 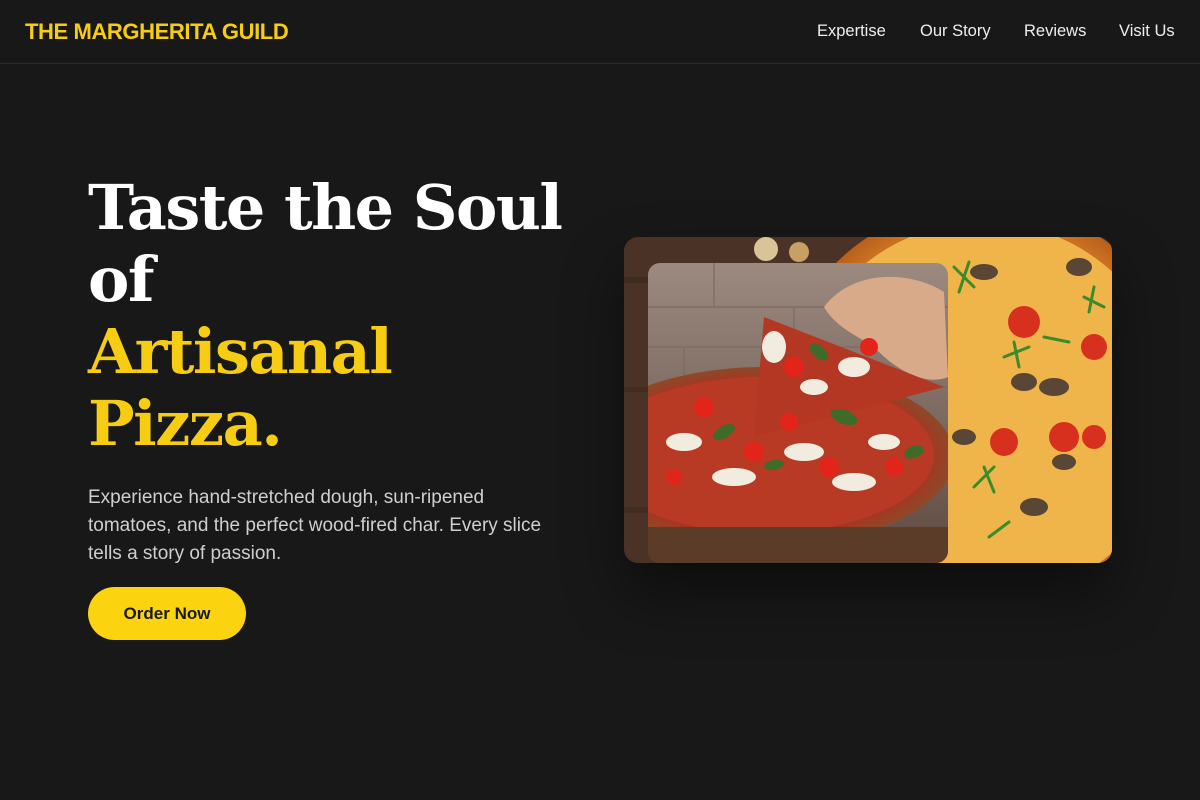 I want to click on nav-link-visit-us: Visit Us, so click(x=1147, y=31).